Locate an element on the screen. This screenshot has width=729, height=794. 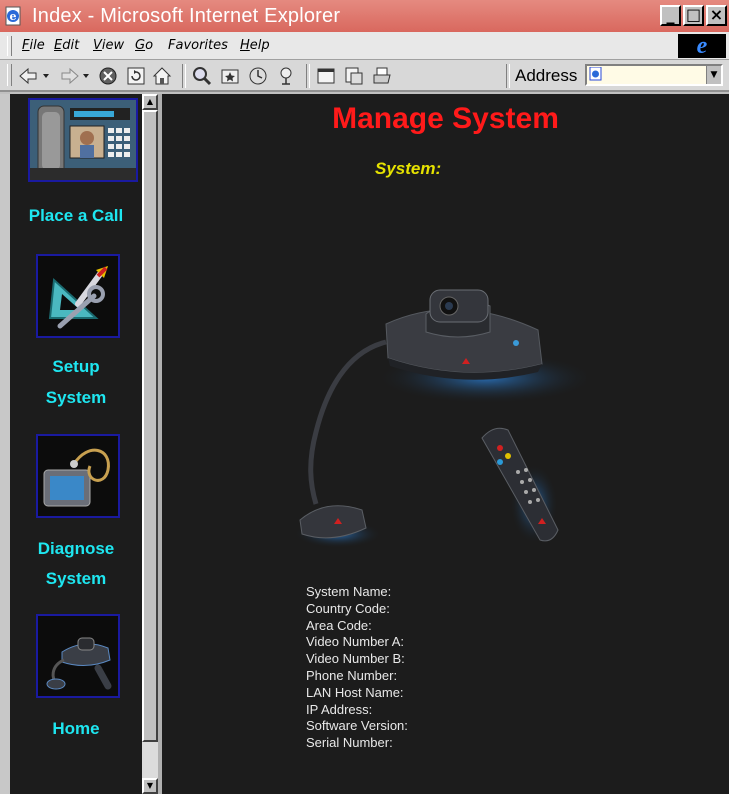
menu-edit-accel: E is located at coordinates (58, 45).